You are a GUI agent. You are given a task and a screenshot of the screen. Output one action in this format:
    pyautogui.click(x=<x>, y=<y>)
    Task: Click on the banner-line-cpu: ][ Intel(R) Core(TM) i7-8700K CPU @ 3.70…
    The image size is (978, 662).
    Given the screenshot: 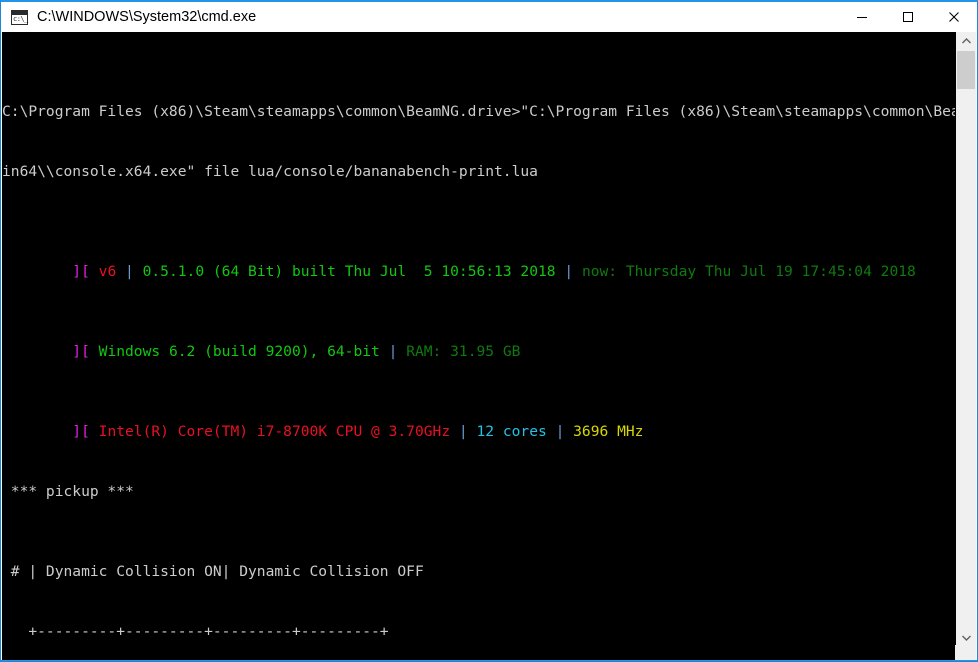 What is the action you would take?
    pyautogui.click(x=358, y=431)
    